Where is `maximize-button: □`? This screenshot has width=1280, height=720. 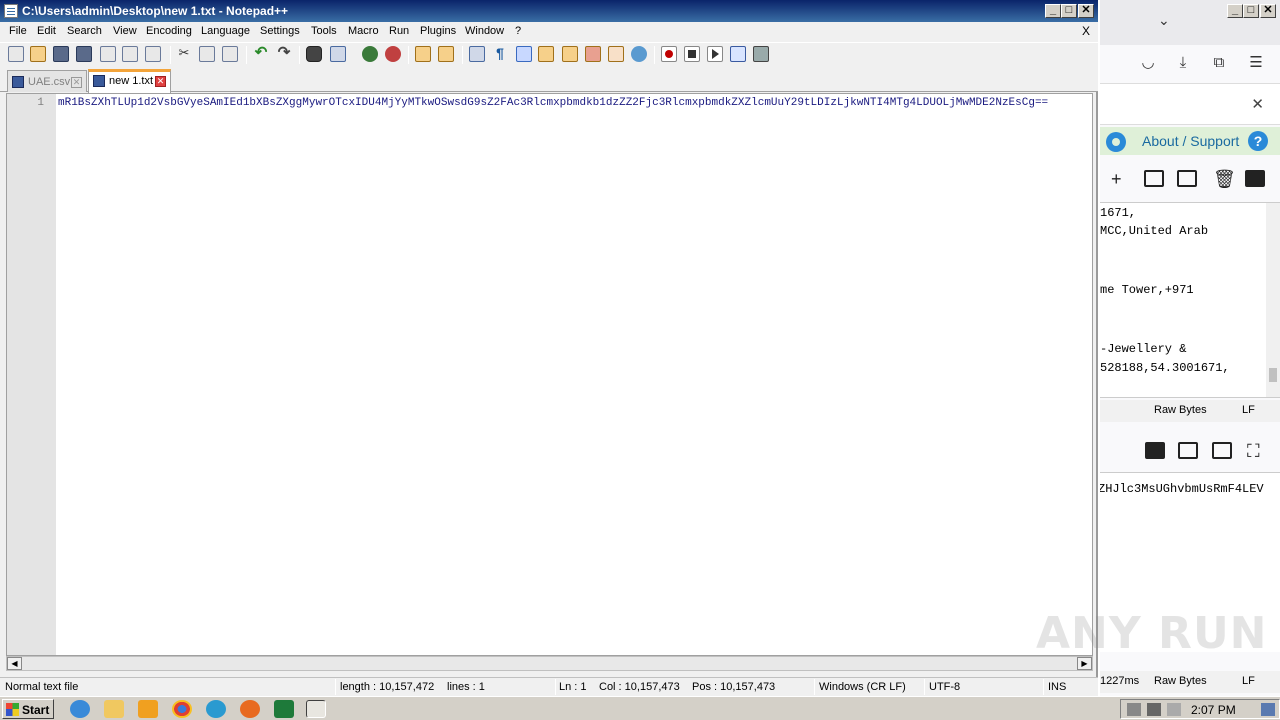 maximize-button: □ is located at coordinates (1069, 11).